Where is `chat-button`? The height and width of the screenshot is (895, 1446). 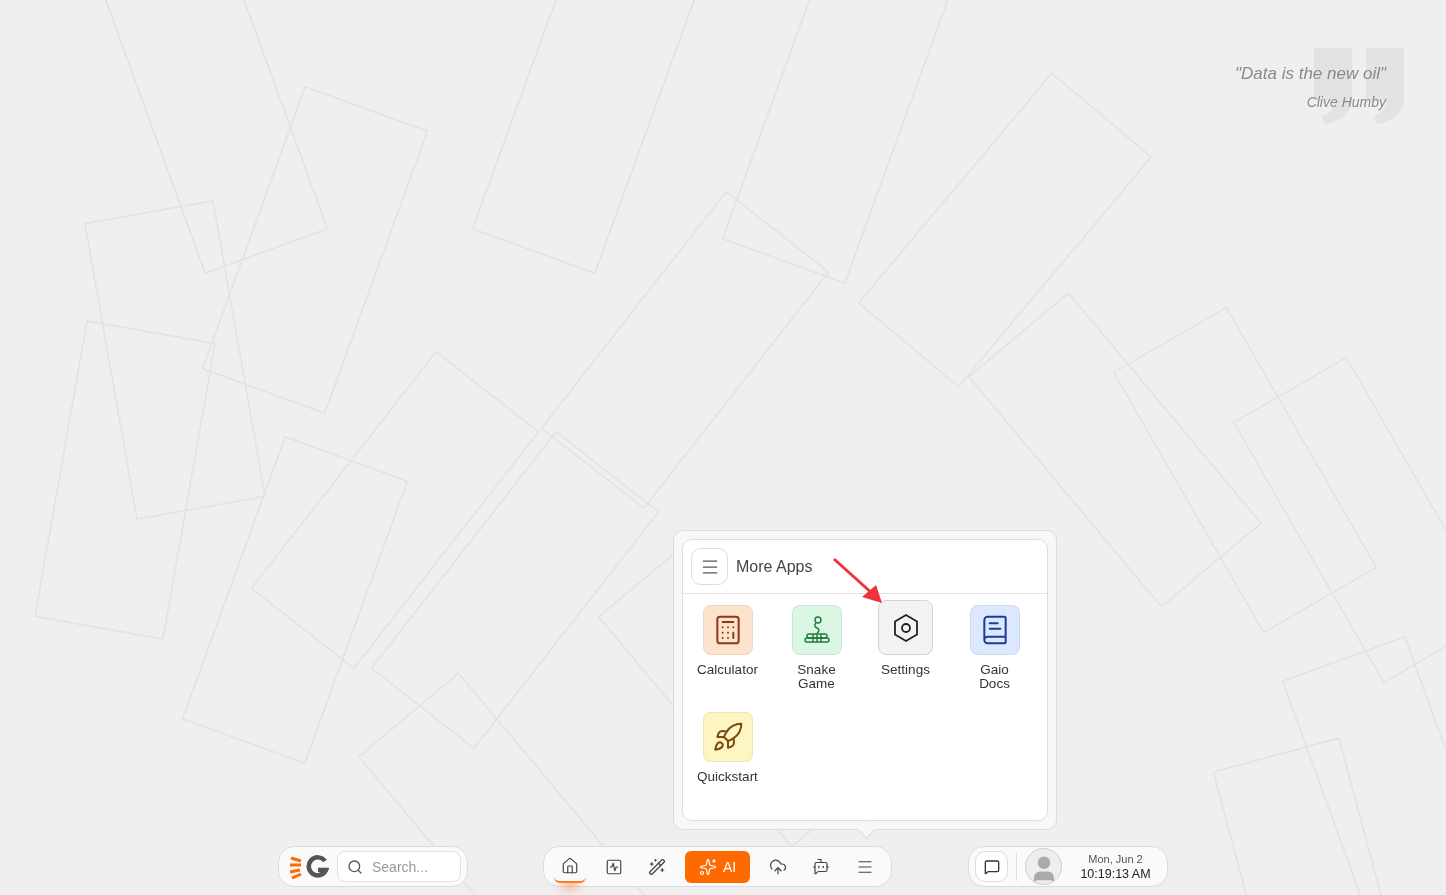 chat-button is located at coordinates (991, 866).